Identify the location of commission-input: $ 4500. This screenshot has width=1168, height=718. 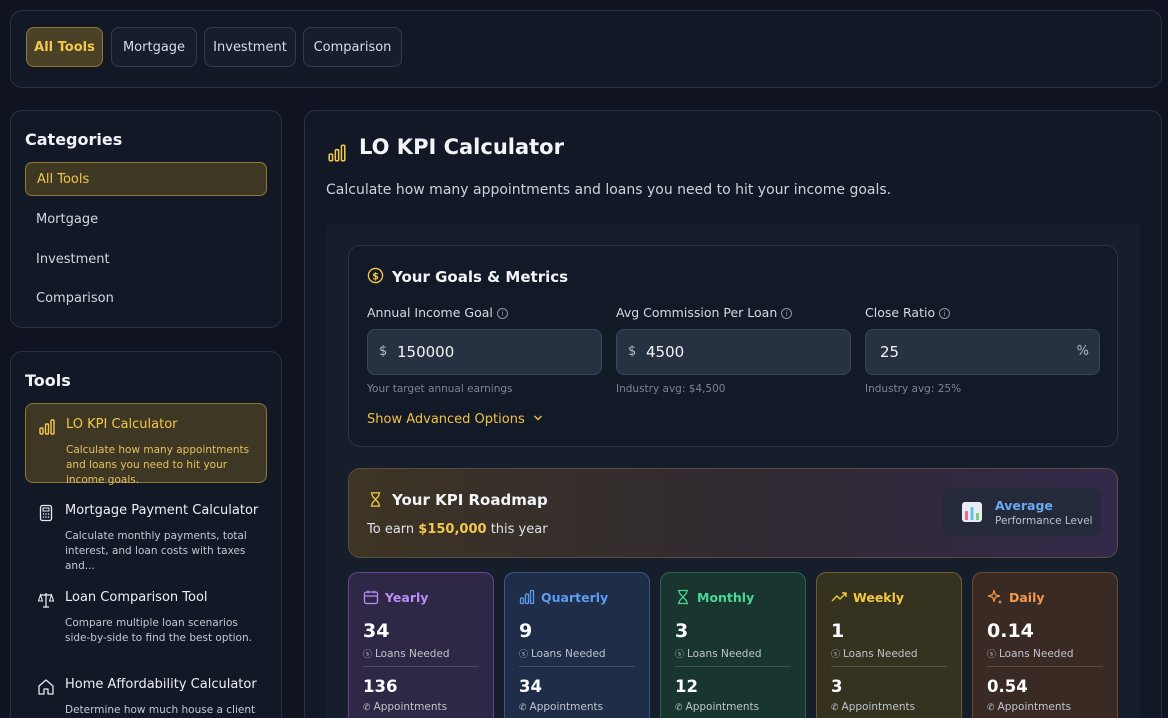
(733, 352).